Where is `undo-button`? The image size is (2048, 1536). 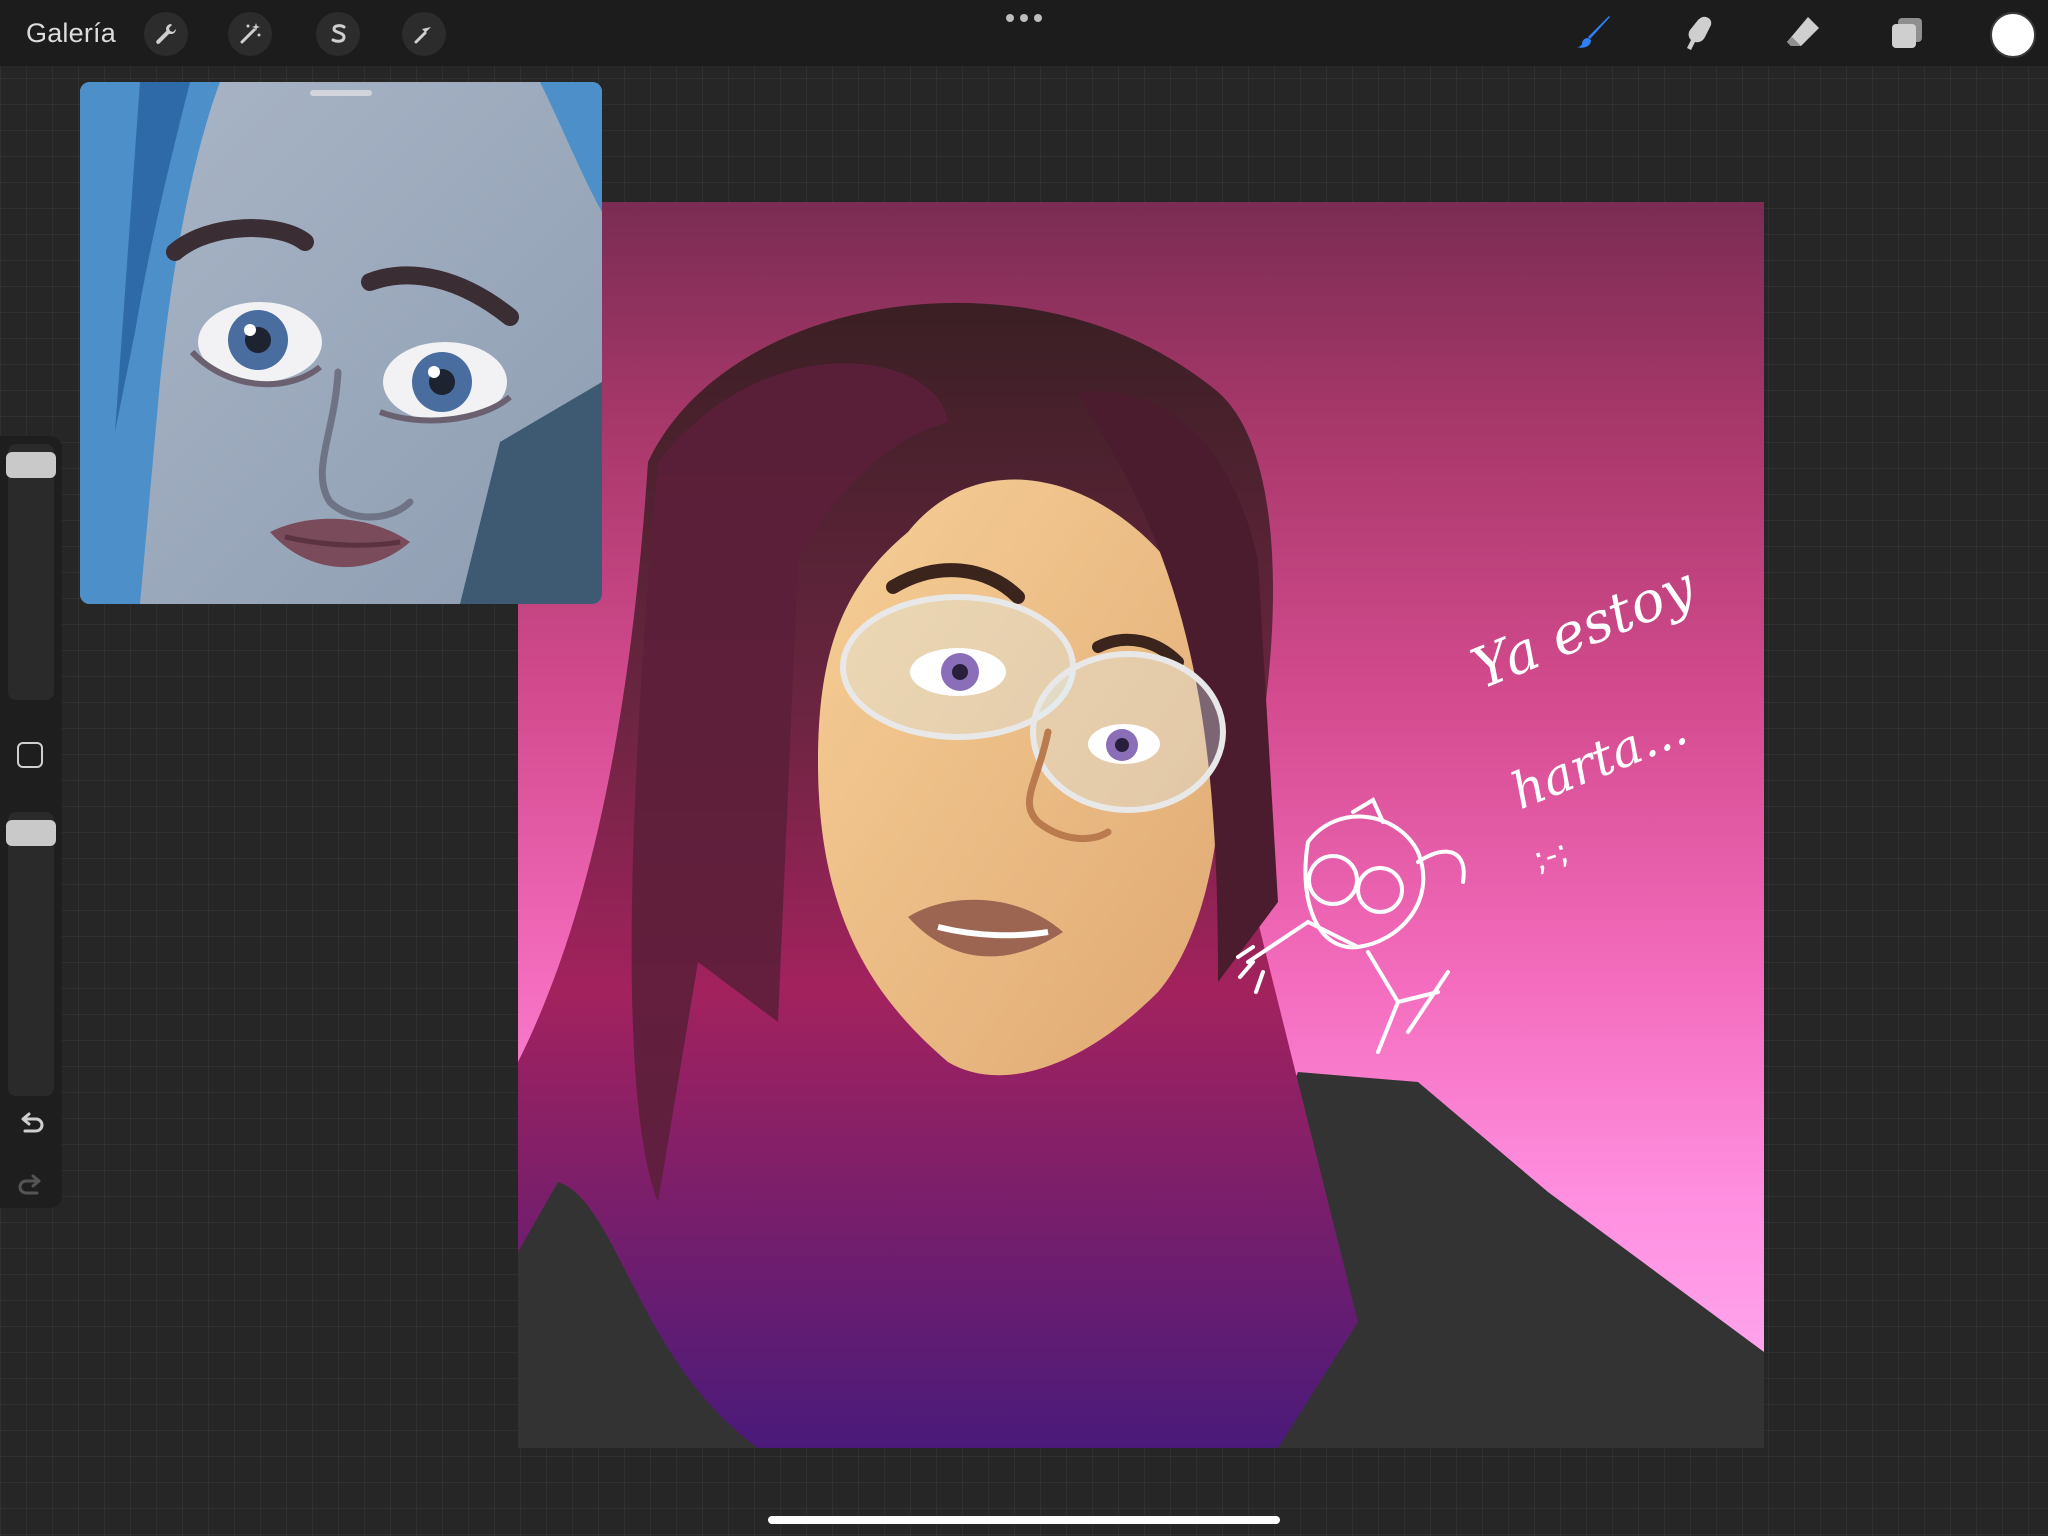
undo-button is located at coordinates (31, 1125).